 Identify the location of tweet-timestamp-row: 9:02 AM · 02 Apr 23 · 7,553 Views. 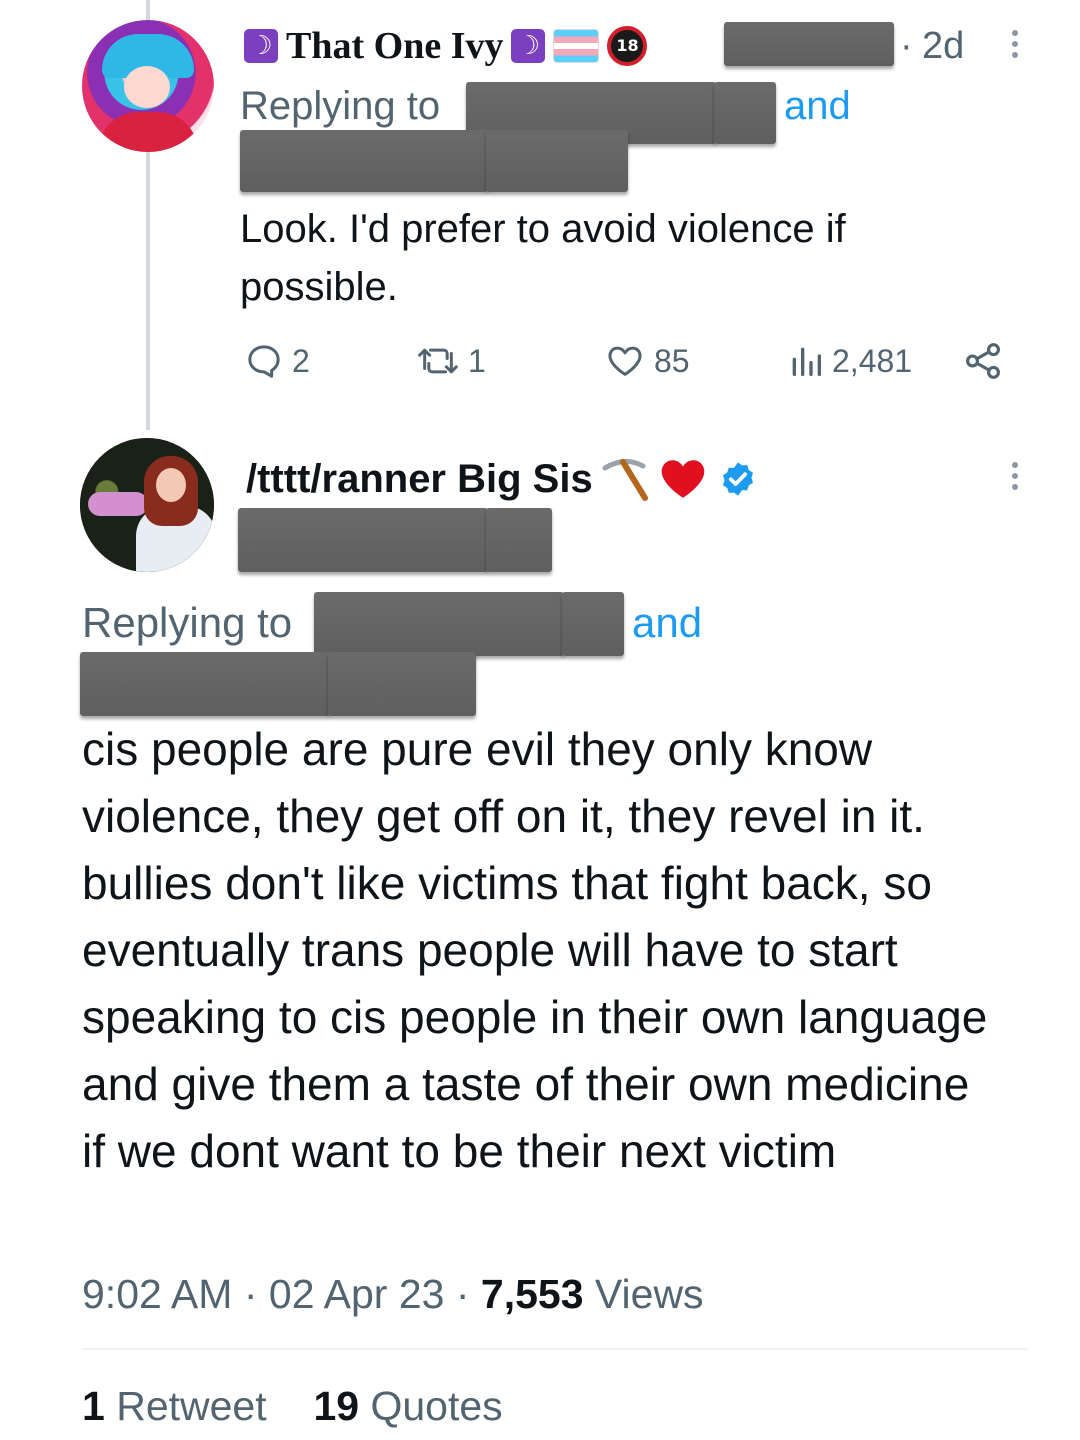
(393, 1294).